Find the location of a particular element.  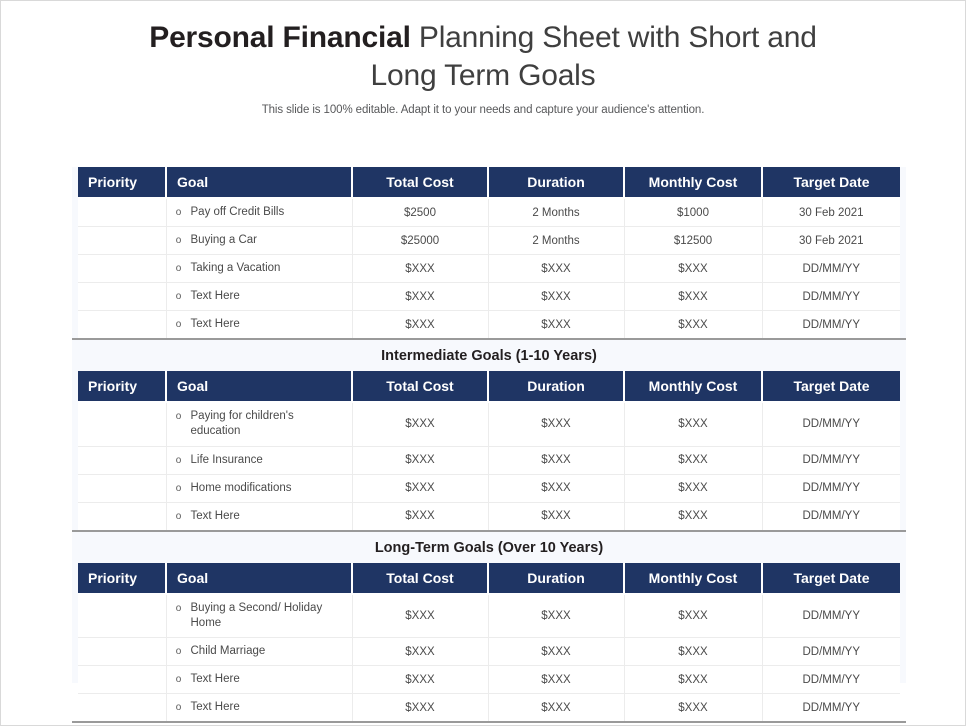

cell-goal: o Life Insurance is located at coordinates (259, 460).